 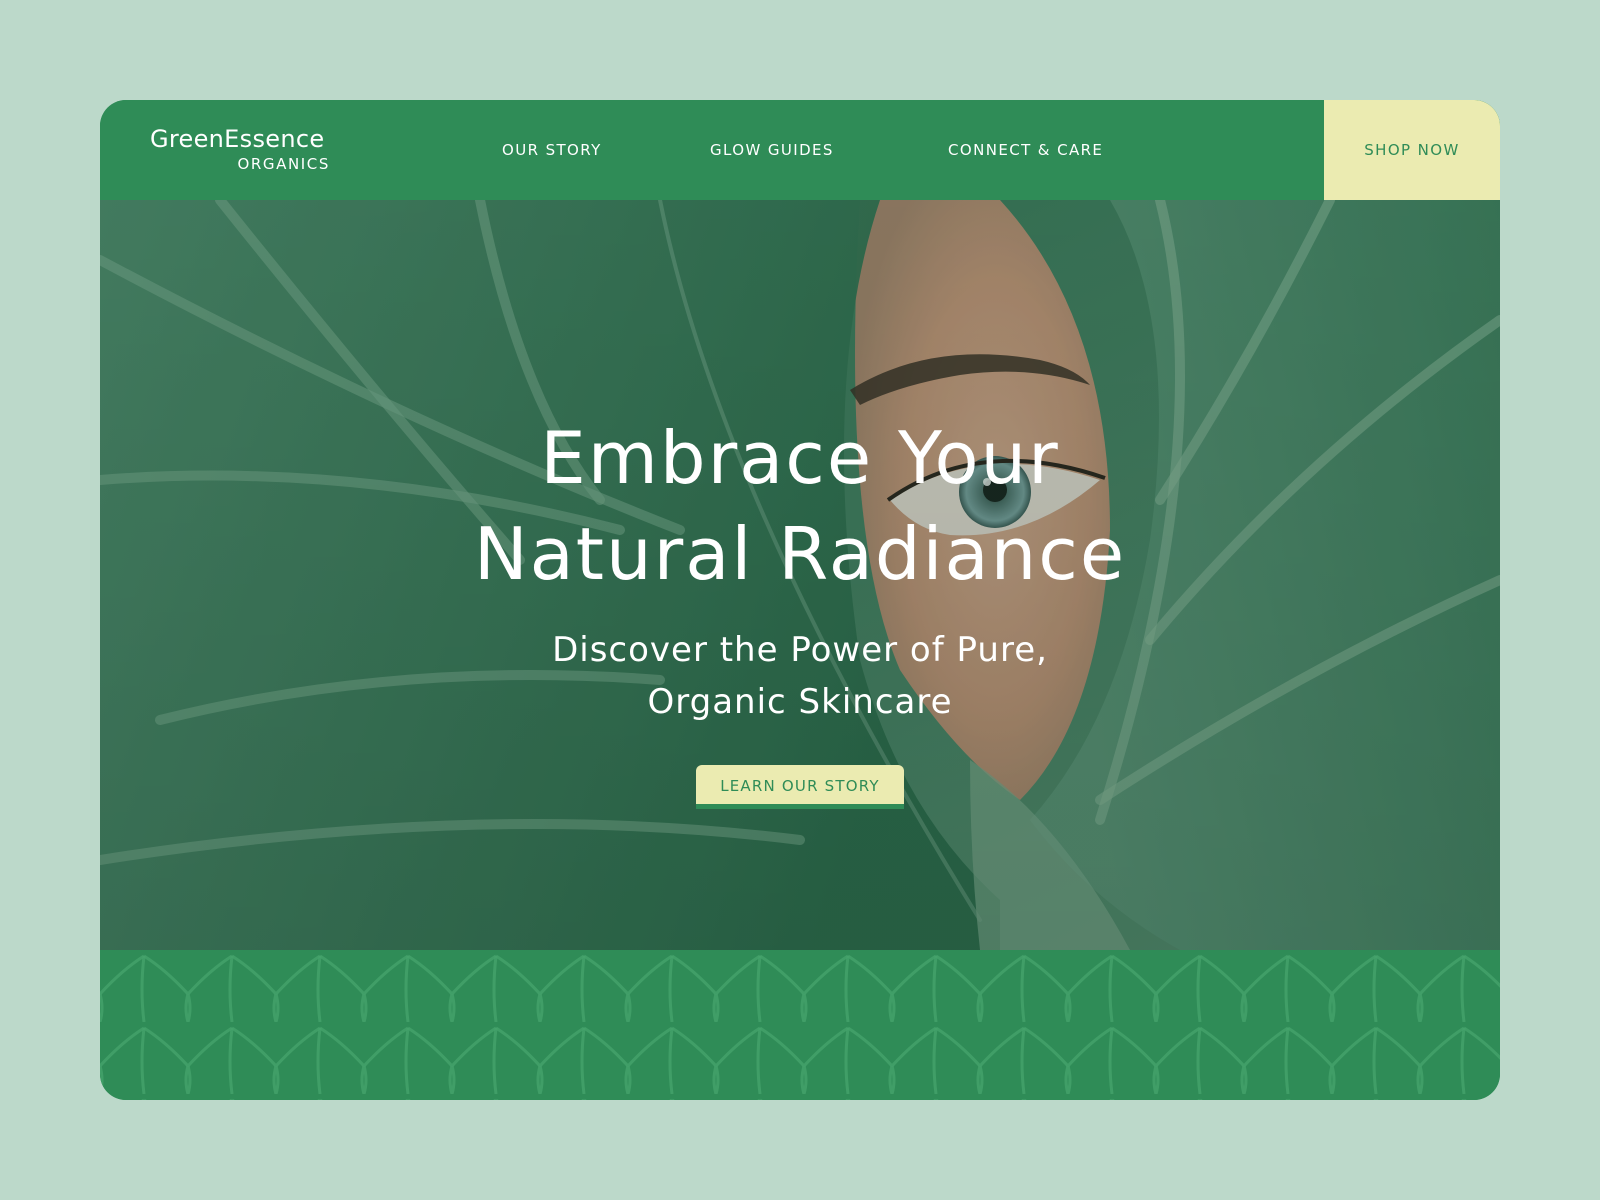 What do you see at coordinates (800, 787) in the screenshot?
I see `learn-our-story-button: LEARN OUR STORY` at bounding box center [800, 787].